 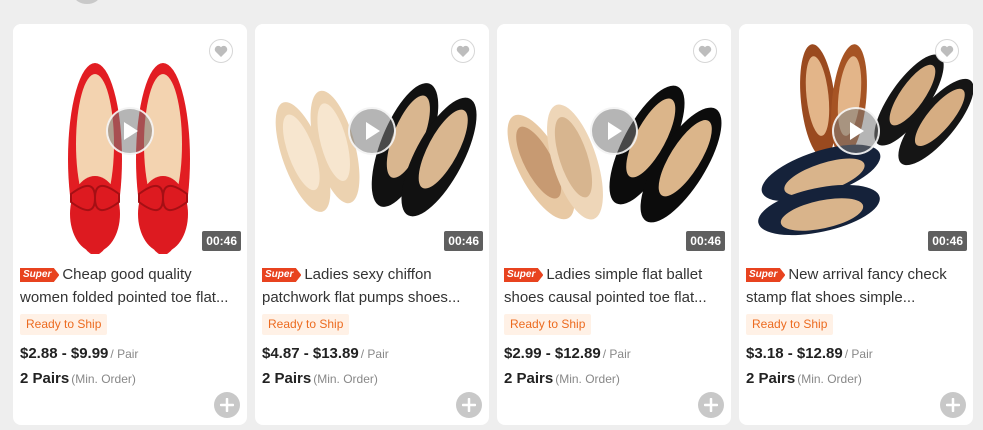 What do you see at coordinates (64, 353) in the screenshot?
I see `product-price: $2.88 - $9.99` at bounding box center [64, 353].